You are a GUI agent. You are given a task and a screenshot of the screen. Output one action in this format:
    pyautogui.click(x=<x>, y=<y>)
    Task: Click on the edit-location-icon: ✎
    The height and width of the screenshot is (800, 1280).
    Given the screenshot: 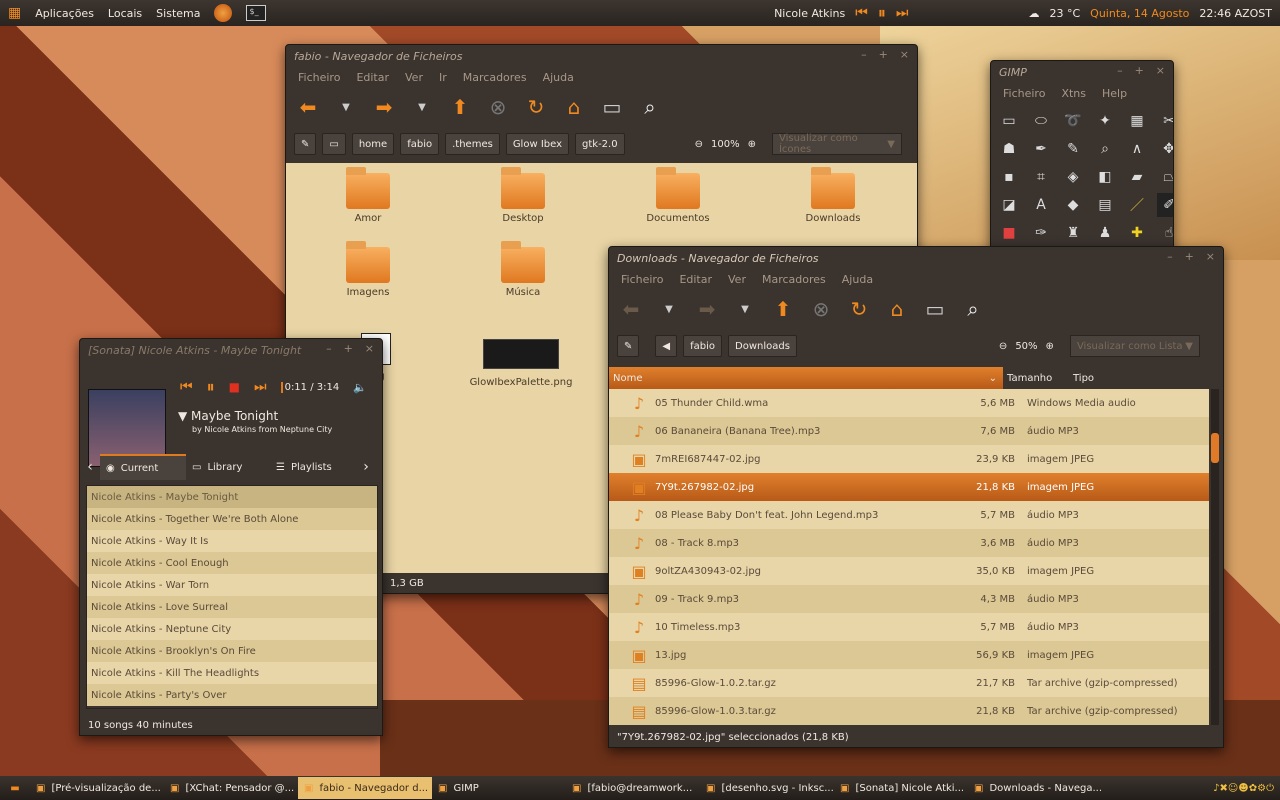 What is the action you would take?
    pyautogui.click(x=628, y=346)
    